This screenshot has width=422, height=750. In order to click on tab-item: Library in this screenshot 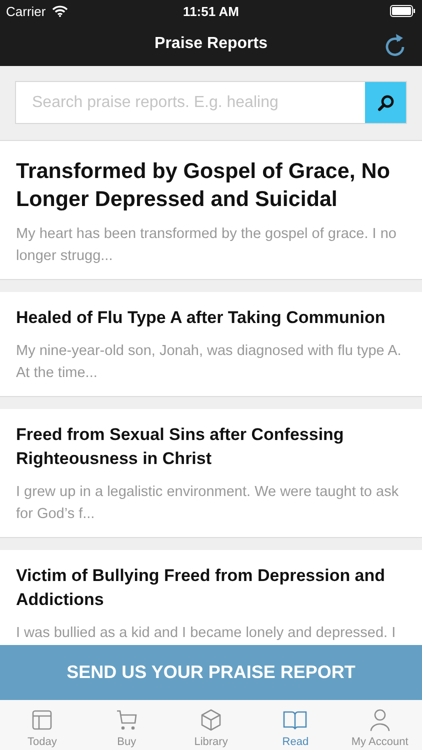, I will do `click(211, 725)`.